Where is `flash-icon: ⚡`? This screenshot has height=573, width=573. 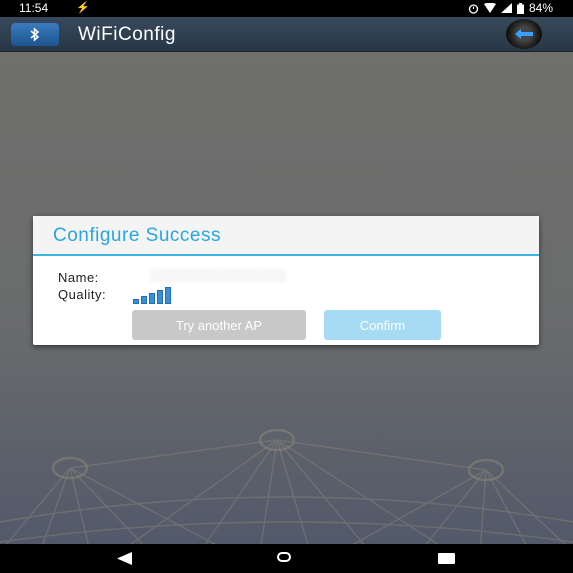
flash-icon: ⚡ is located at coordinates (83, 8).